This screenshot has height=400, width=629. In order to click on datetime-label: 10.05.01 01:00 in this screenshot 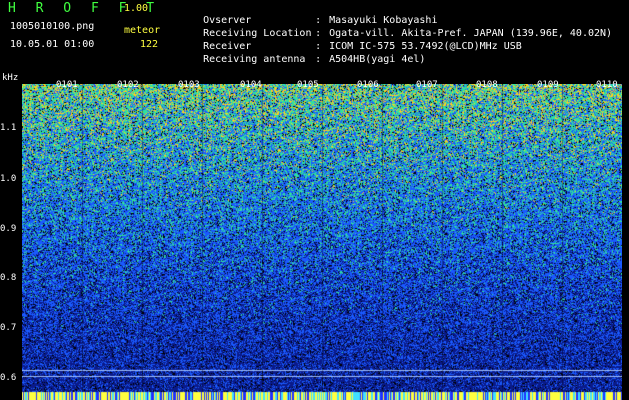, I will do `click(52, 44)`.